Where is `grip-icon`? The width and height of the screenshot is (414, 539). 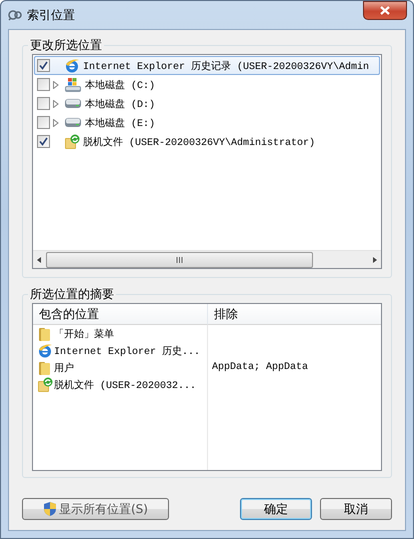
grip-icon is located at coordinates (179, 259).